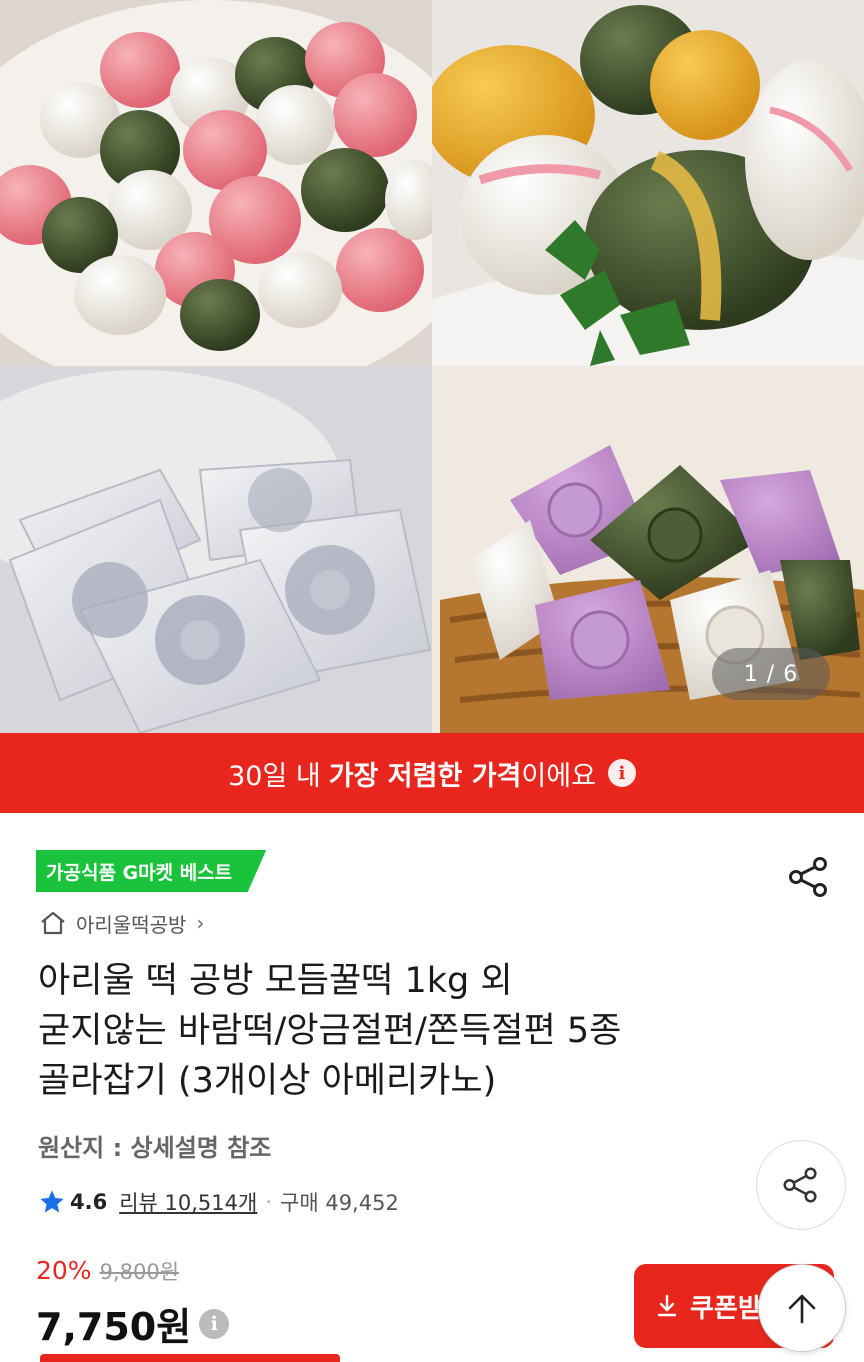  I want to click on bottom-accent-strip, so click(190, 1358).